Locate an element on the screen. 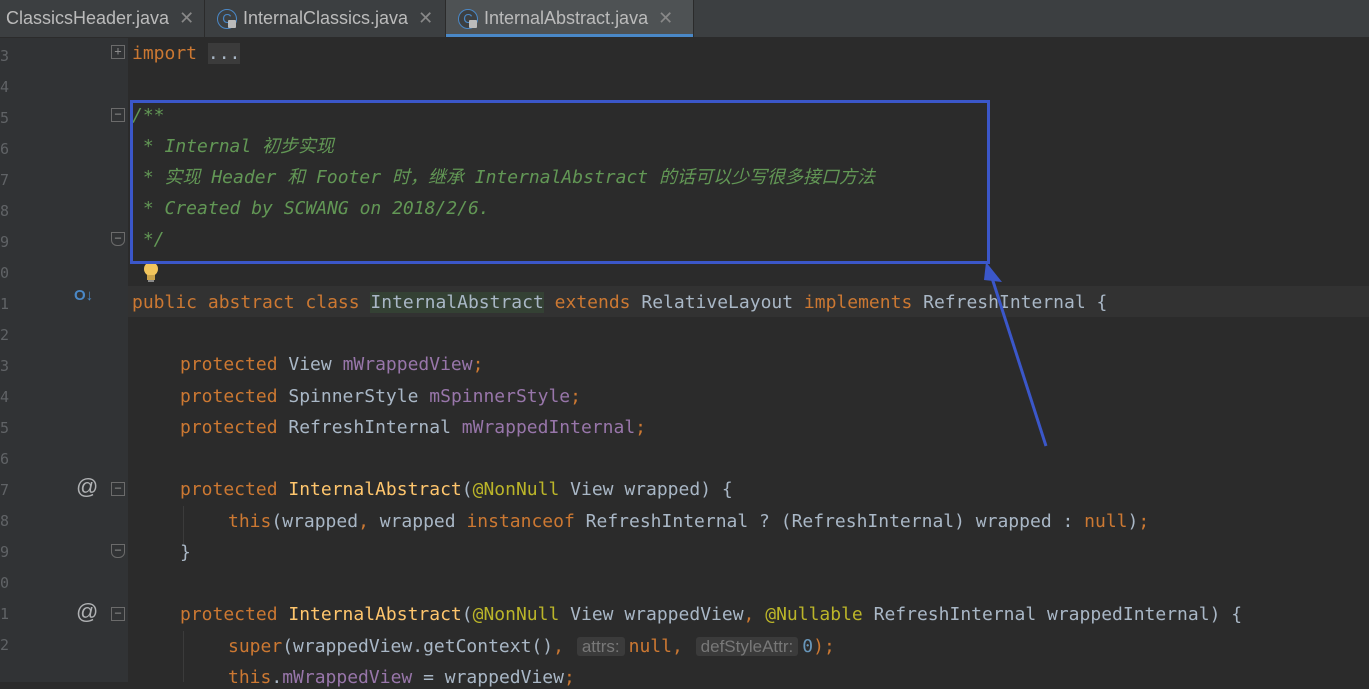  tab-internal-abstract: C InternalAbstract.java ✕ is located at coordinates (570, 18).